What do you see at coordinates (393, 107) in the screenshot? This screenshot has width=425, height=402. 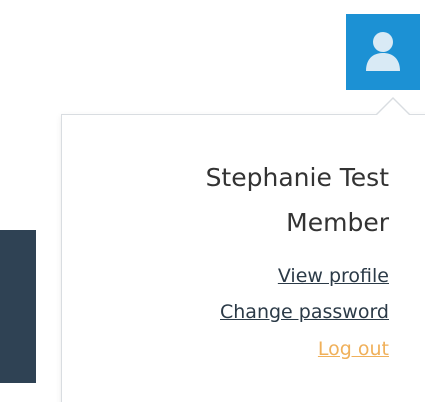 I see `dropdown-caret-fill` at bounding box center [393, 107].